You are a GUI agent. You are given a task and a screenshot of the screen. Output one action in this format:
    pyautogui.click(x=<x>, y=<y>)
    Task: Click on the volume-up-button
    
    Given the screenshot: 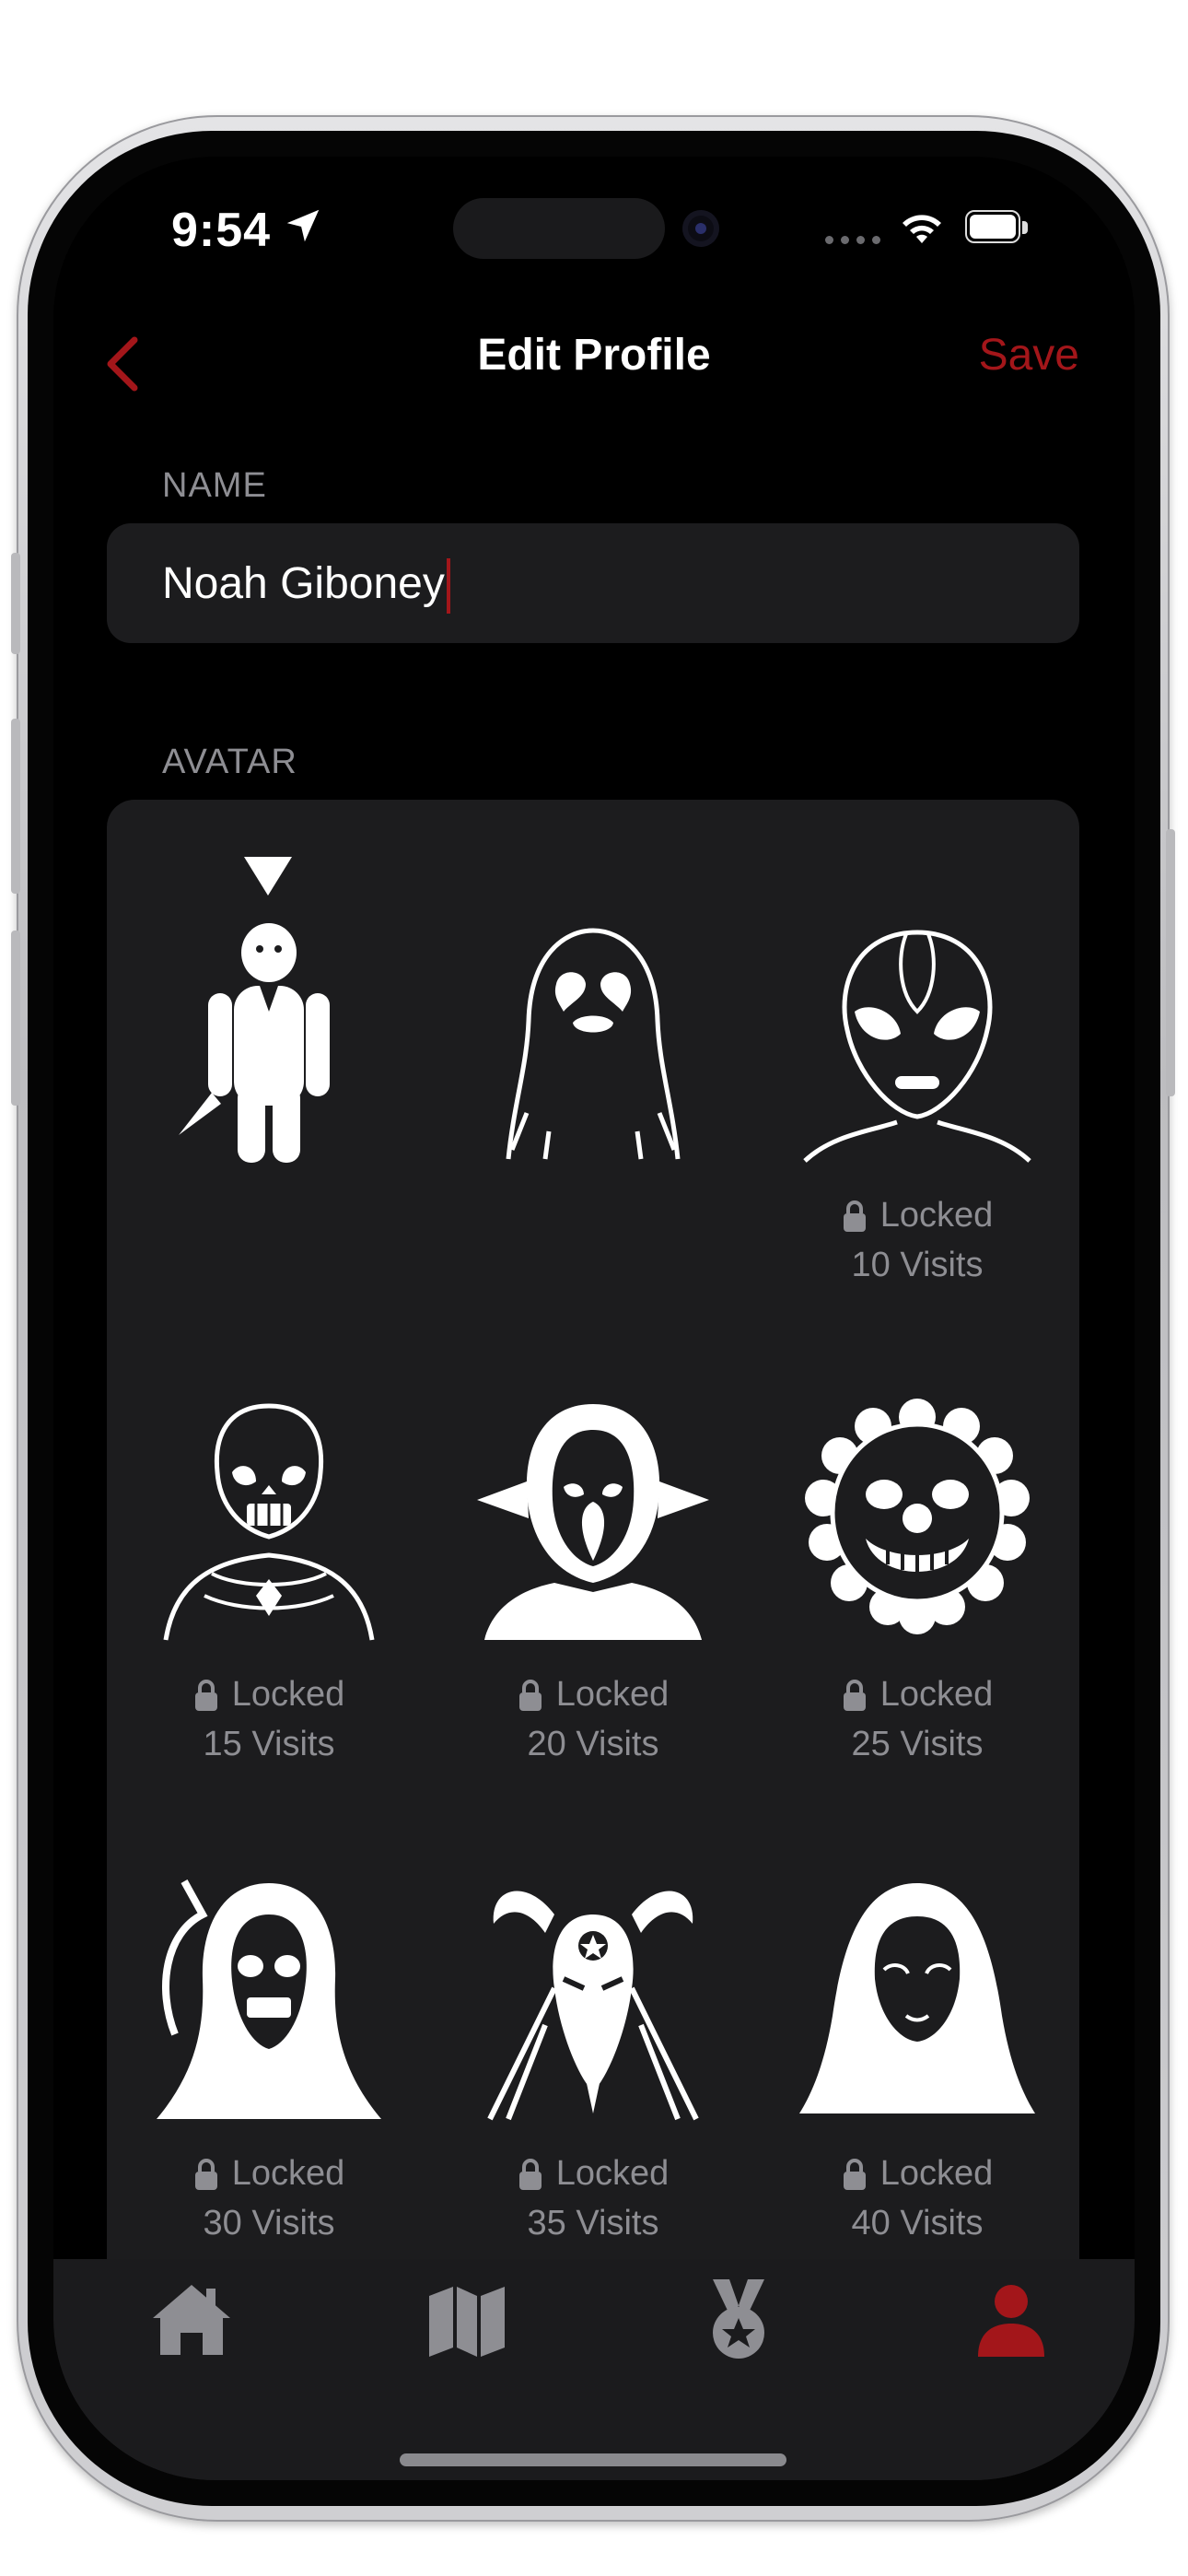 What is the action you would take?
    pyautogui.click(x=15, y=806)
    